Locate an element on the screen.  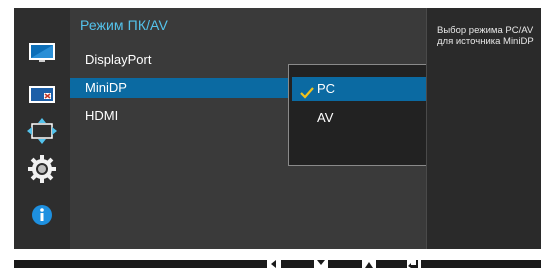
resize-arrows-icon is located at coordinates (42, 131).